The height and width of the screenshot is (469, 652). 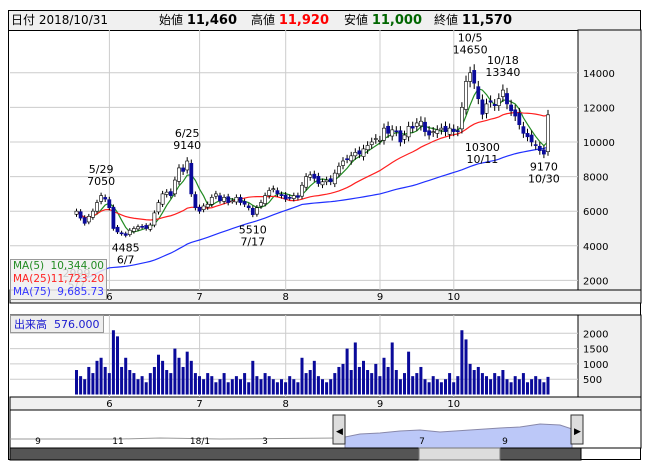 I want to click on ma75-legend: MA(75) 9,685.73, so click(x=58, y=292).